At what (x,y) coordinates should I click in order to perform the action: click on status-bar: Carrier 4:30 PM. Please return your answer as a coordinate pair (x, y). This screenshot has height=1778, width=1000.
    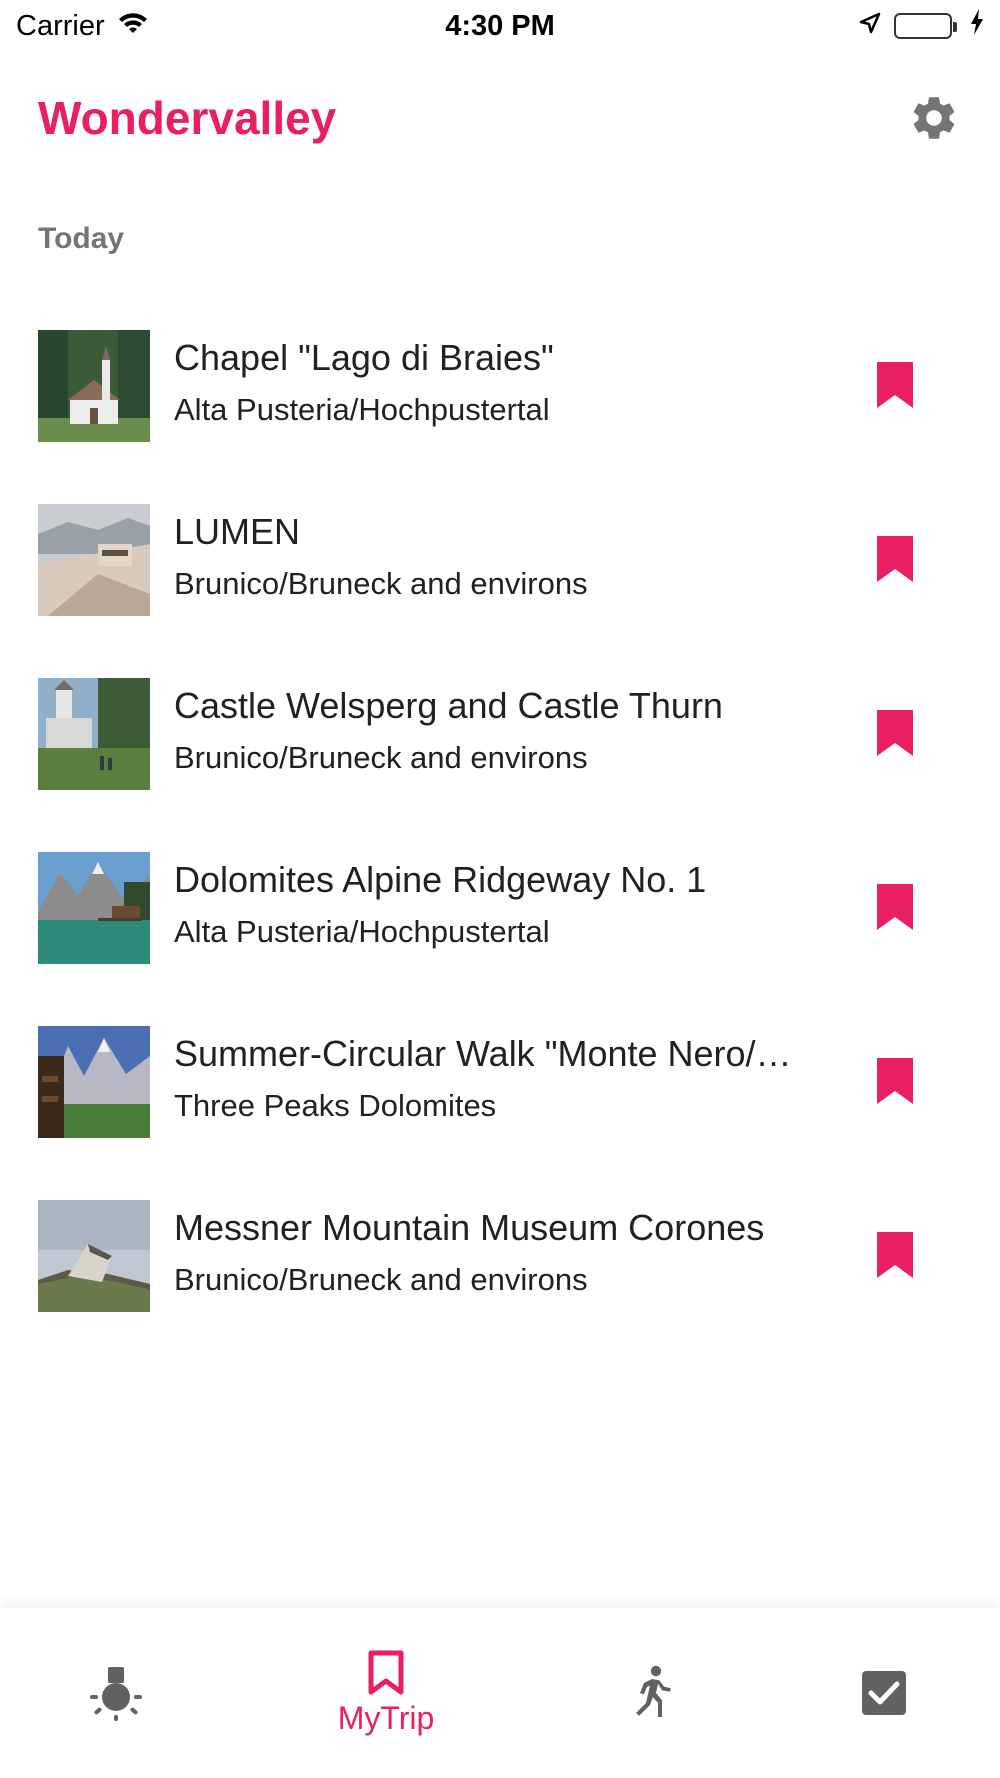
    Looking at the image, I should click on (500, 26).